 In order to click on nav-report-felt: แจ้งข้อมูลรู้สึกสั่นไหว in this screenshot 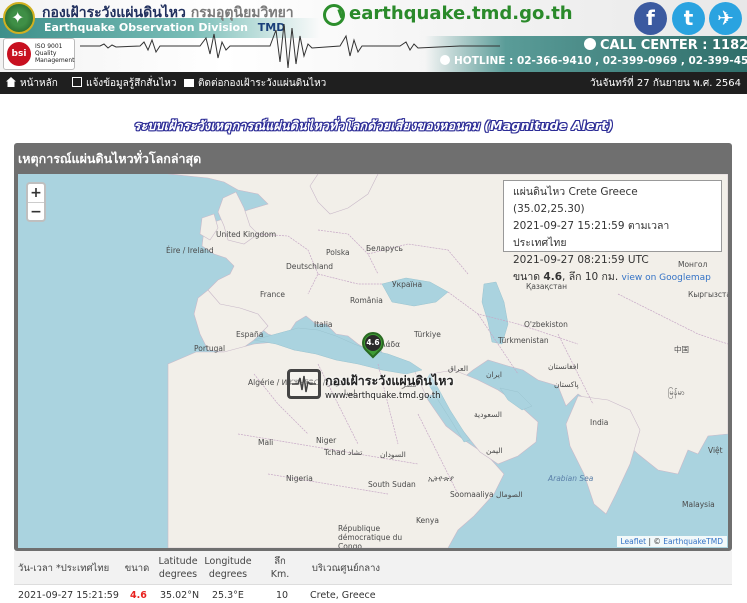, I will do `click(124, 83)`.